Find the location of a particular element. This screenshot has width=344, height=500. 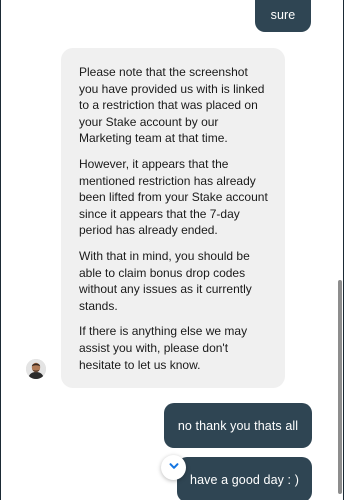

user-message-text: have a good day : ) is located at coordinates (244, 479).